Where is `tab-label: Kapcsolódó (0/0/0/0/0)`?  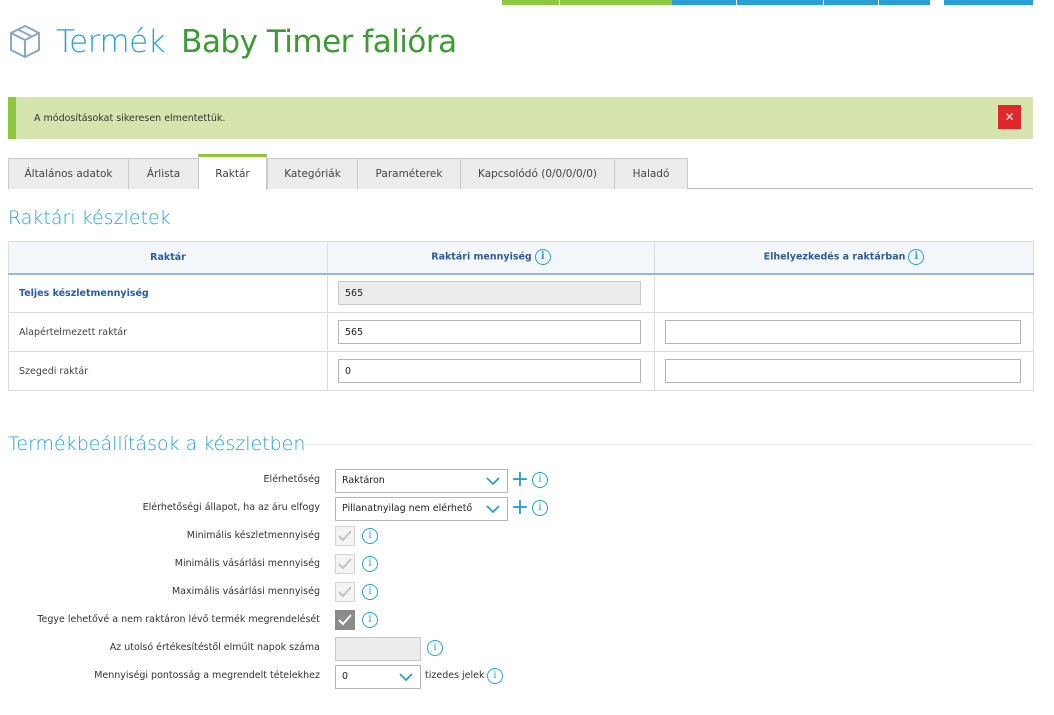 tab-label: Kapcsolódó (0/0/0/0/0) is located at coordinates (537, 174).